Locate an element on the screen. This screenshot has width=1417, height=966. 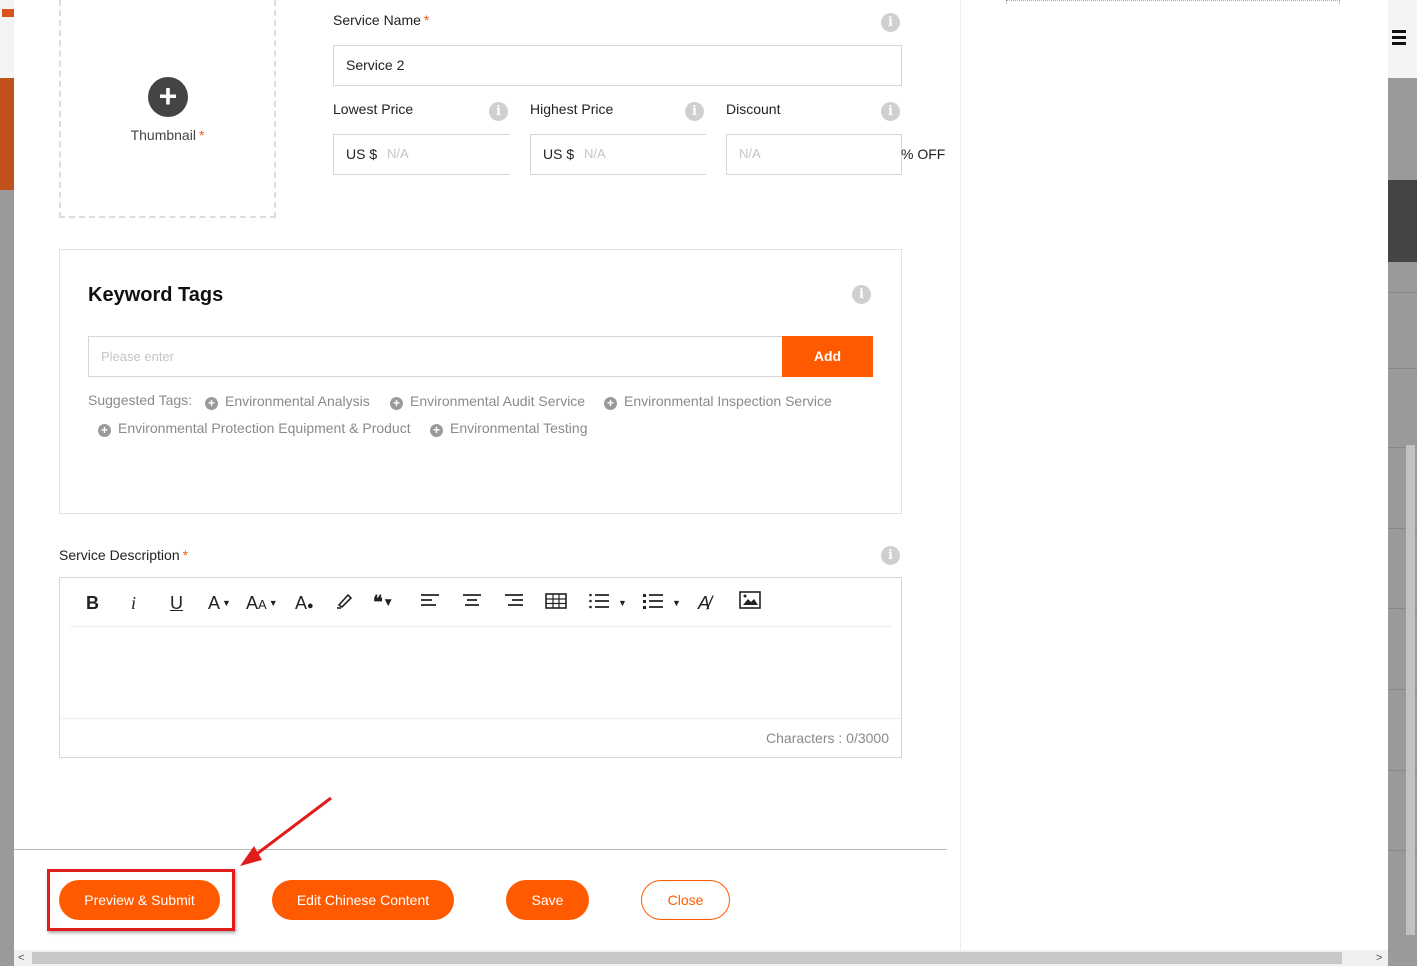
suggested-tag: + Environmental Inspection Service is located at coordinates (718, 401).